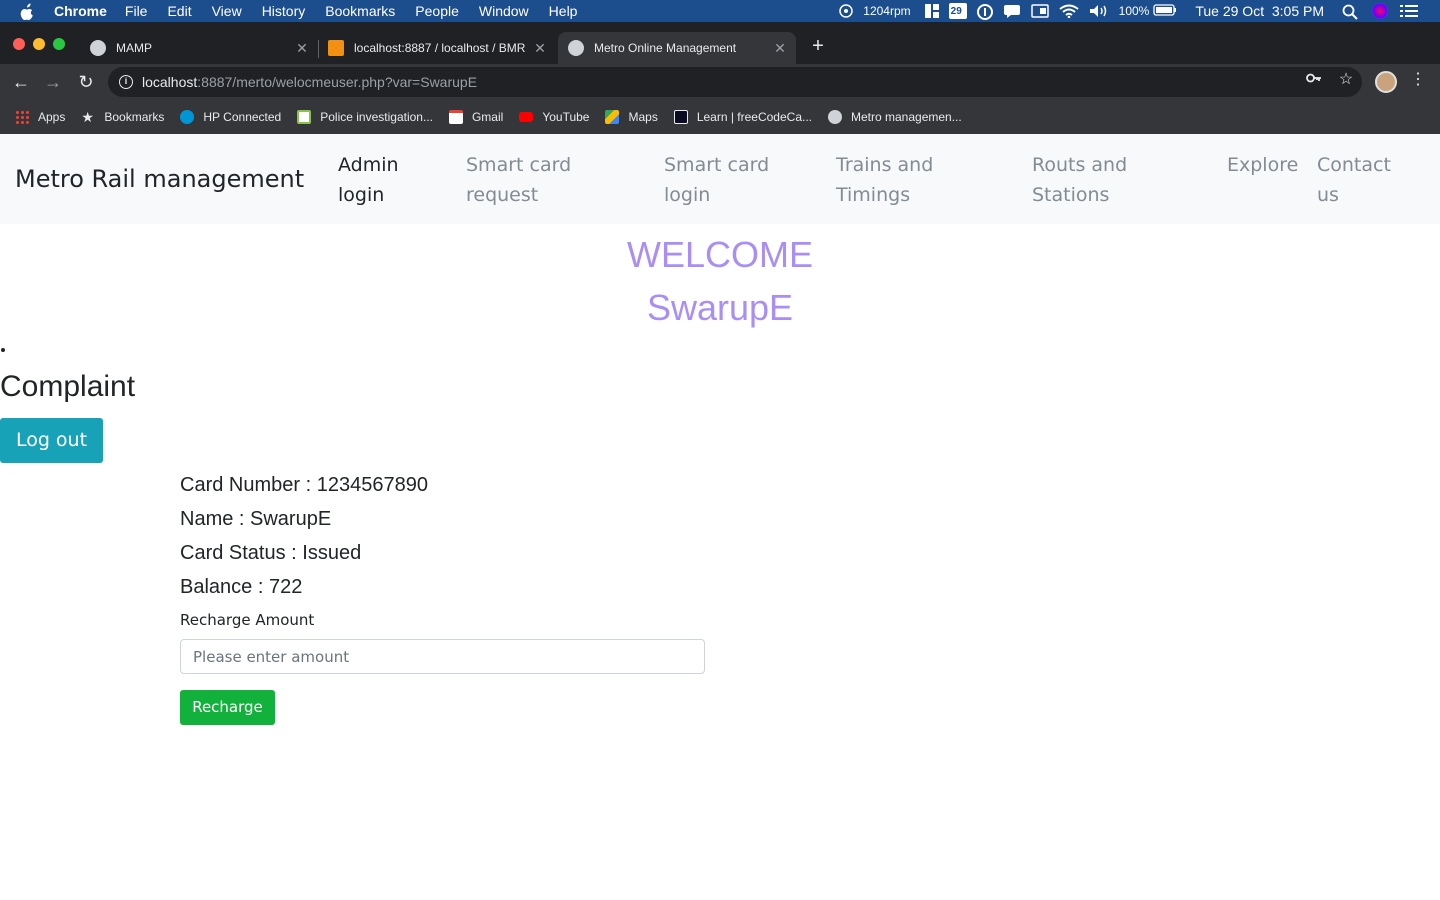 The width and height of the screenshot is (1440, 900). I want to click on reload-icon: ↻, so click(86, 82).